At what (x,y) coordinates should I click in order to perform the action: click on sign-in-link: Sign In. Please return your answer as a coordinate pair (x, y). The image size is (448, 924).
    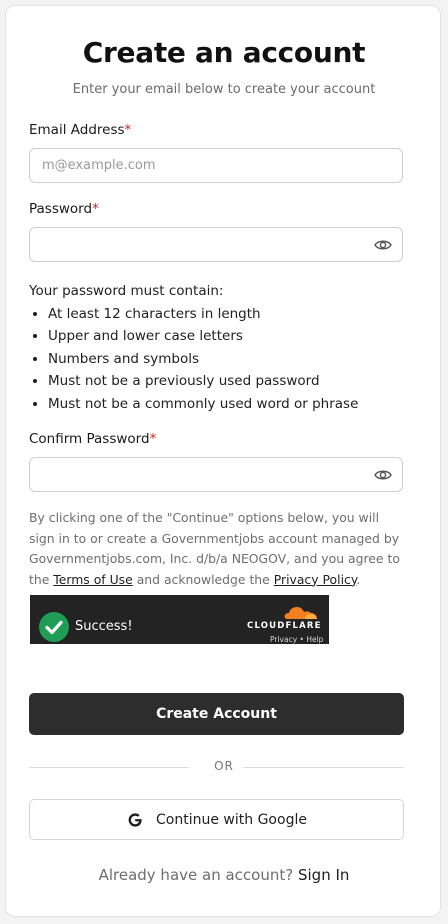
    Looking at the image, I should click on (323, 875).